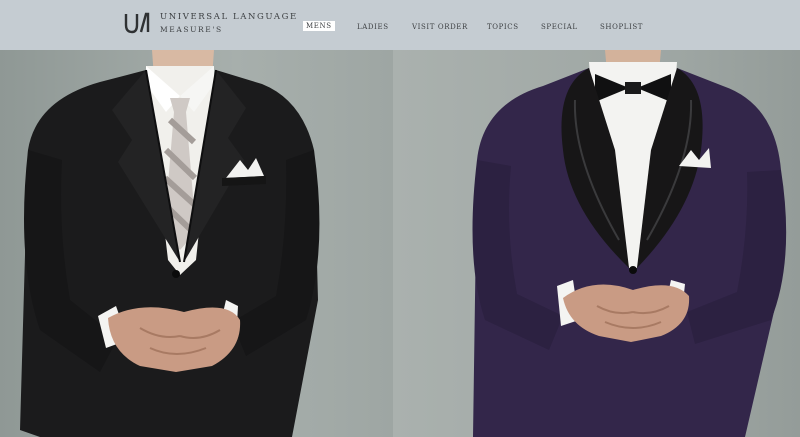 The width and height of the screenshot is (800, 437). I want to click on nav-item-mens: MENS, so click(319, 26).